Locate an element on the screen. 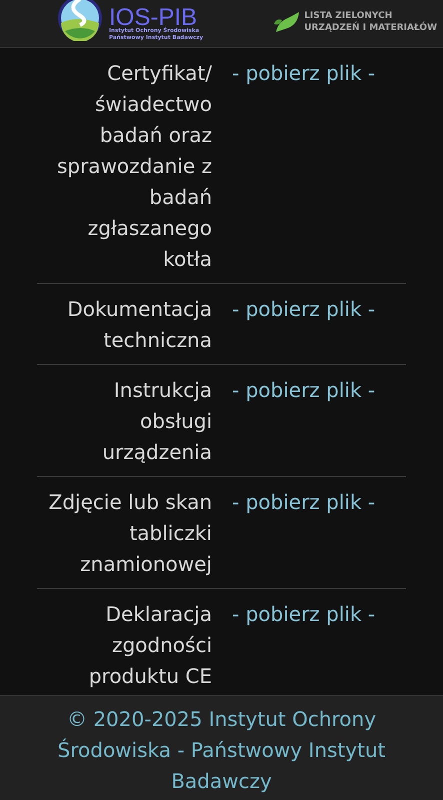 The image size is (443, 800). document-label: Certyfikat/ świadectwo badań oraz sprawozdanie z badań zgłaszanego kotła is located at coordinates (134, 166).